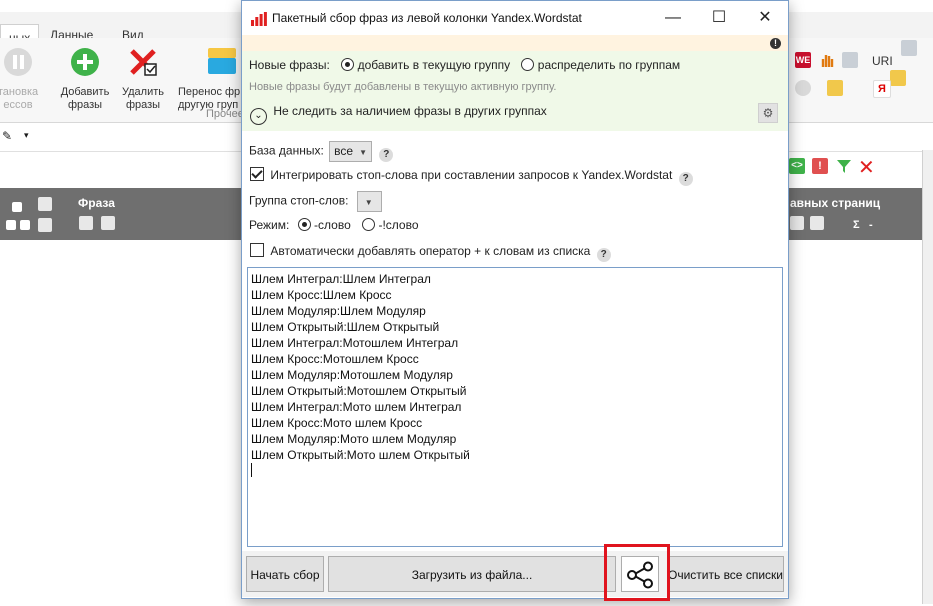 Image resolution: width=933 pixels, height=606 pixels. Describe the element at coordinates (258, 116) in the screenshot. I see `chevron-down-icon: ⌄` at that location.